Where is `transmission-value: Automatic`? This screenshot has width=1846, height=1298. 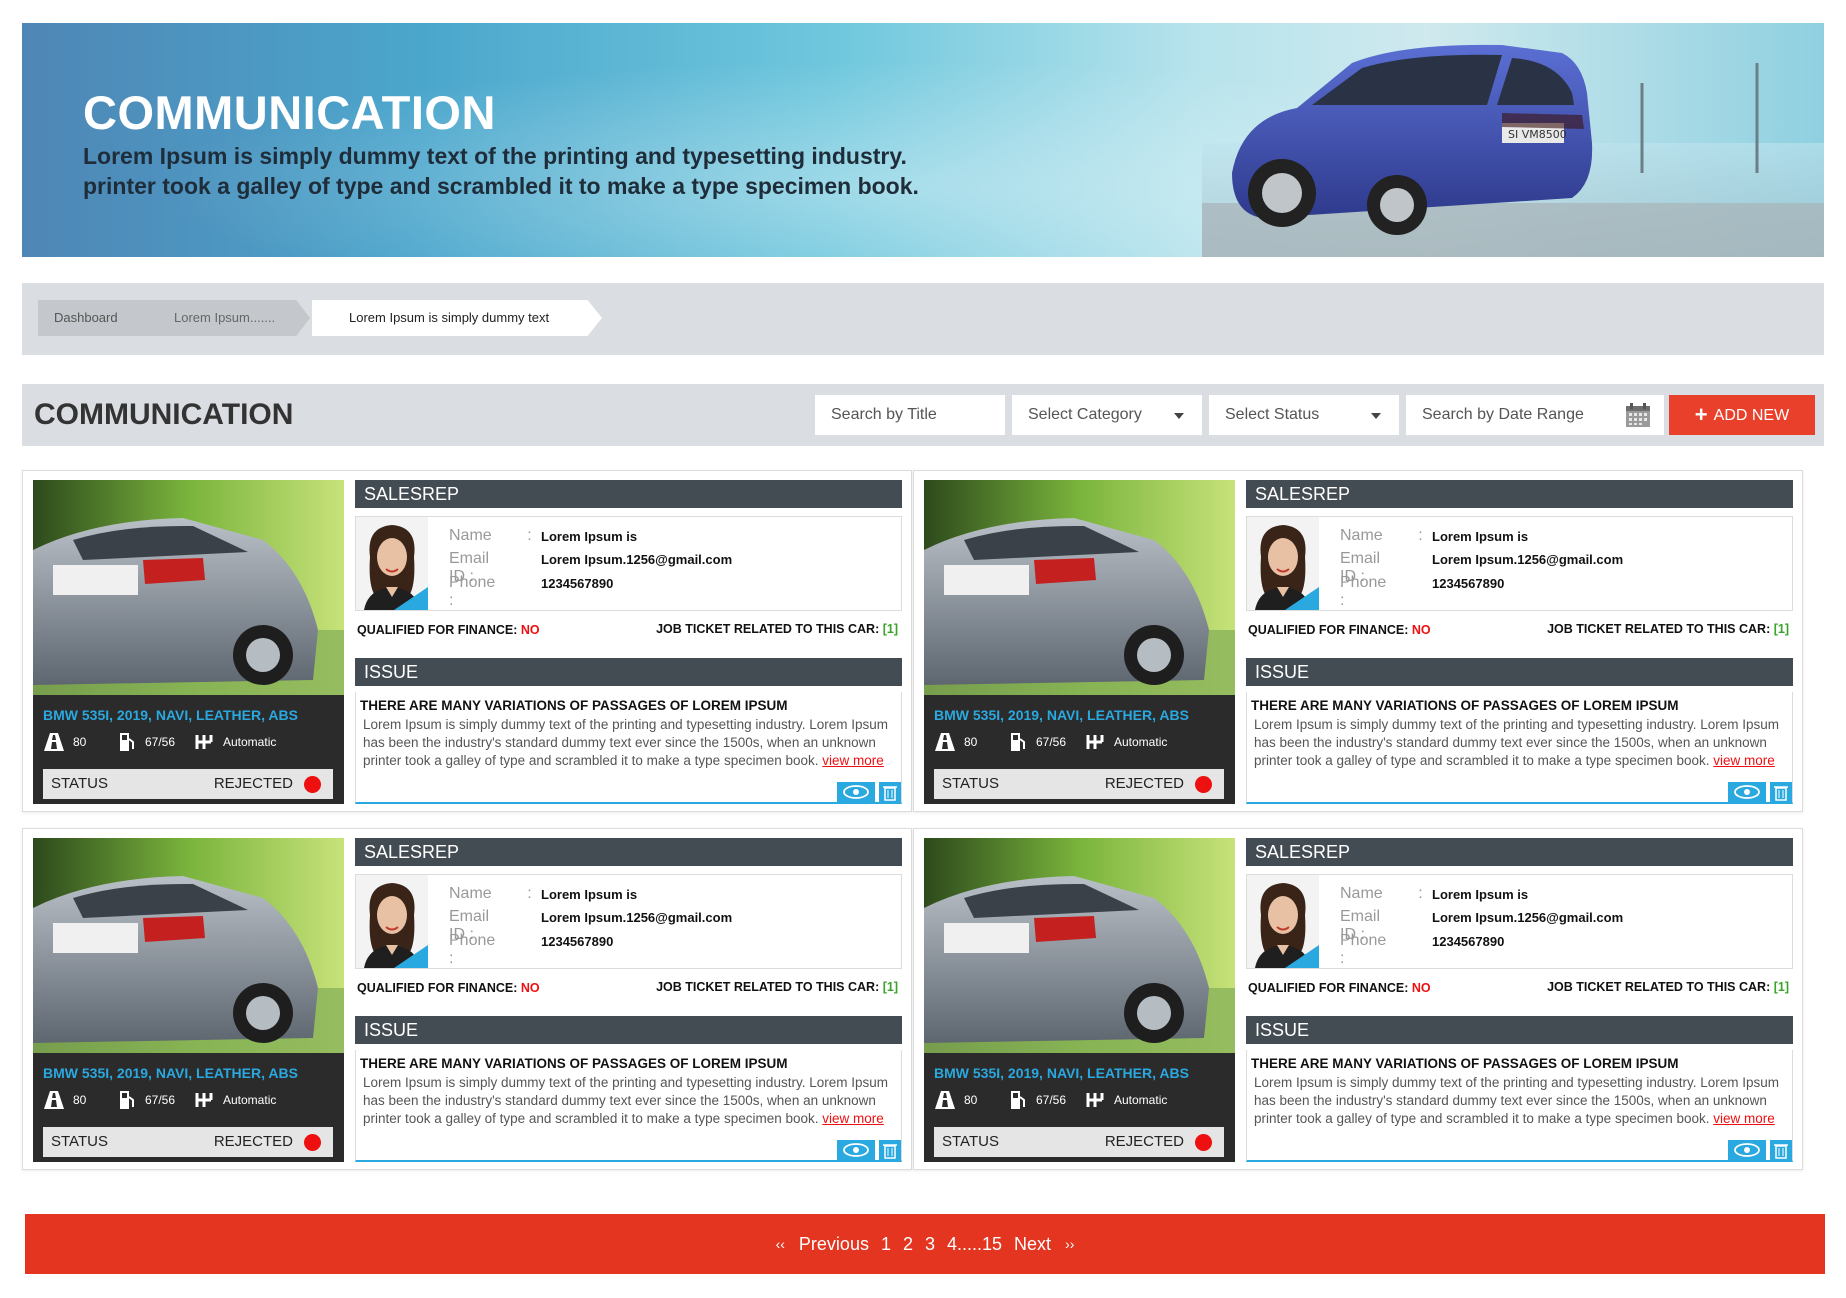 transmission-value: Automatic is located at coordinates (1141, 1100).